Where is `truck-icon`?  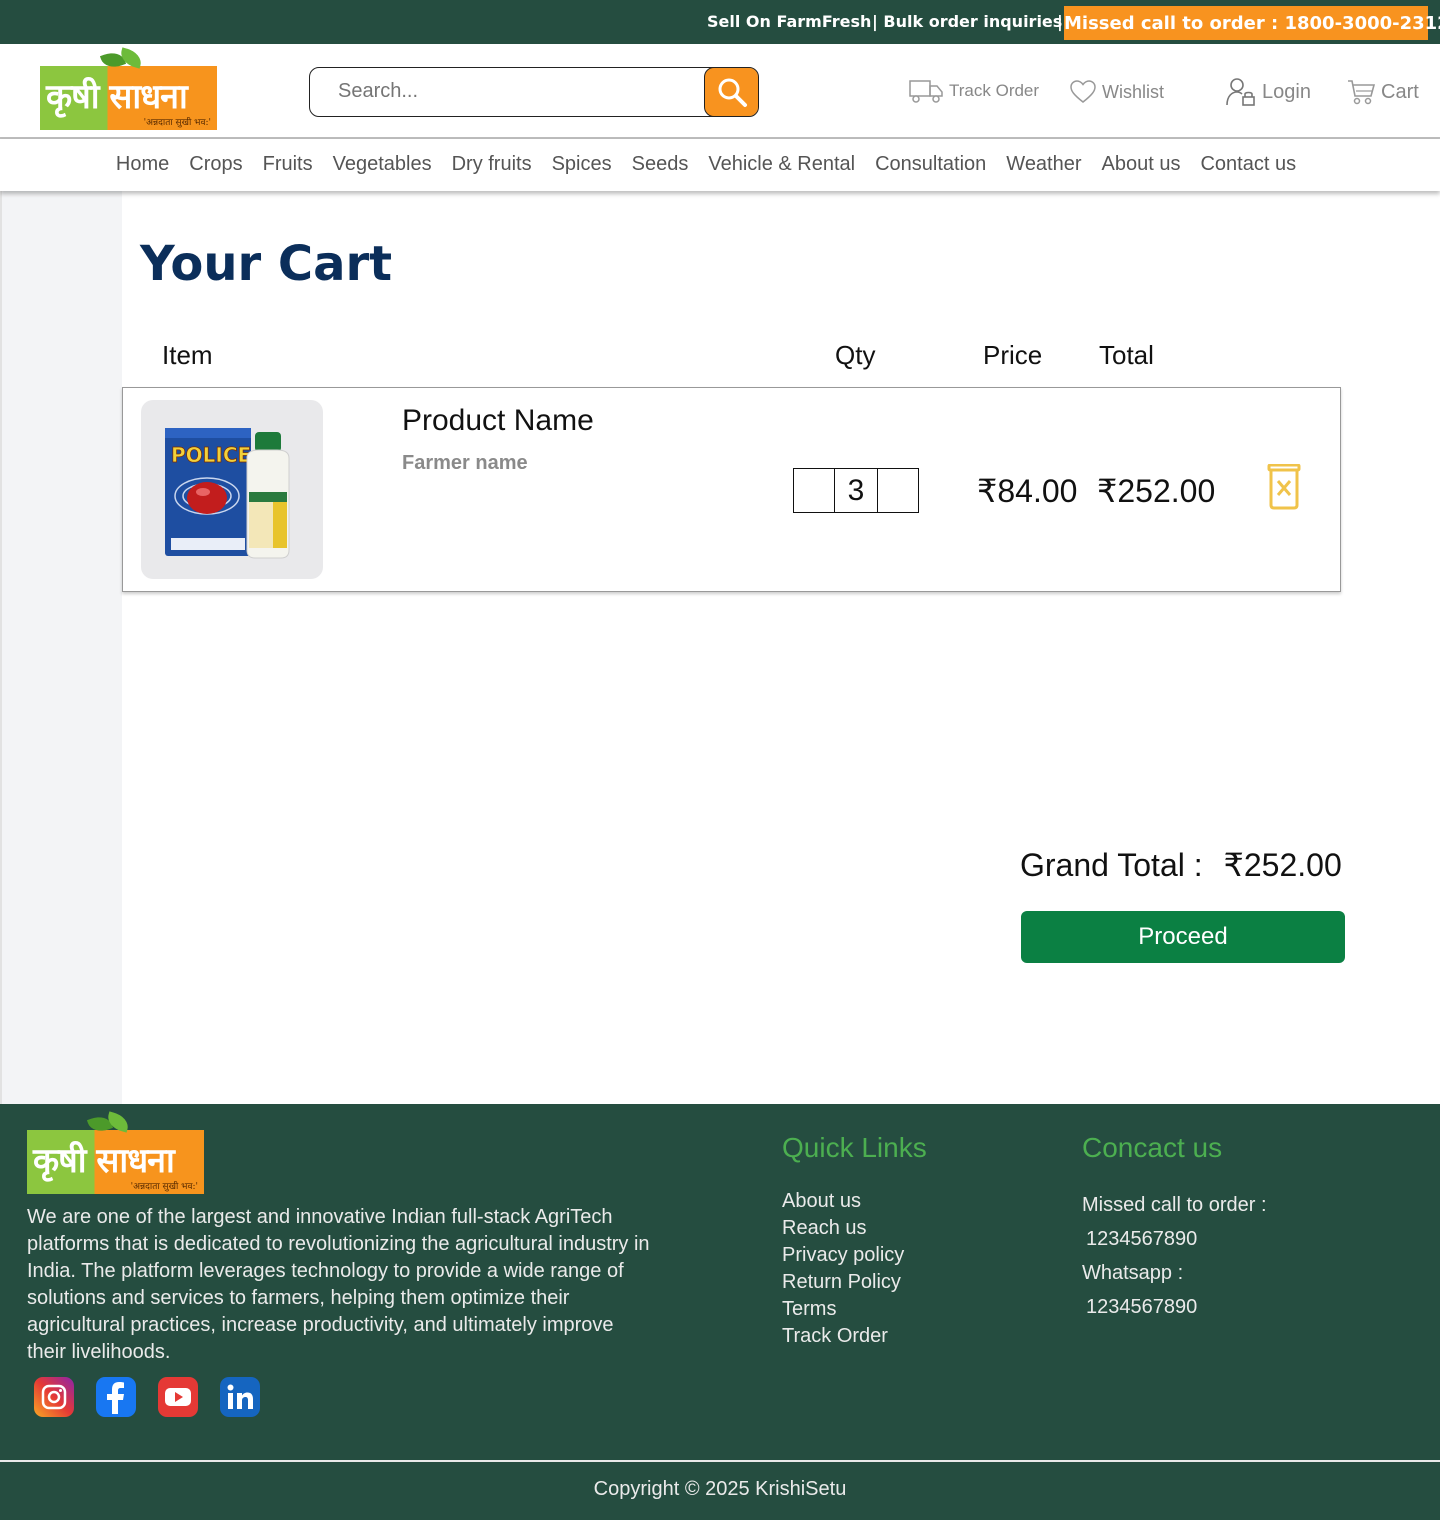 truck-icon is located at coordinates (926, 91).